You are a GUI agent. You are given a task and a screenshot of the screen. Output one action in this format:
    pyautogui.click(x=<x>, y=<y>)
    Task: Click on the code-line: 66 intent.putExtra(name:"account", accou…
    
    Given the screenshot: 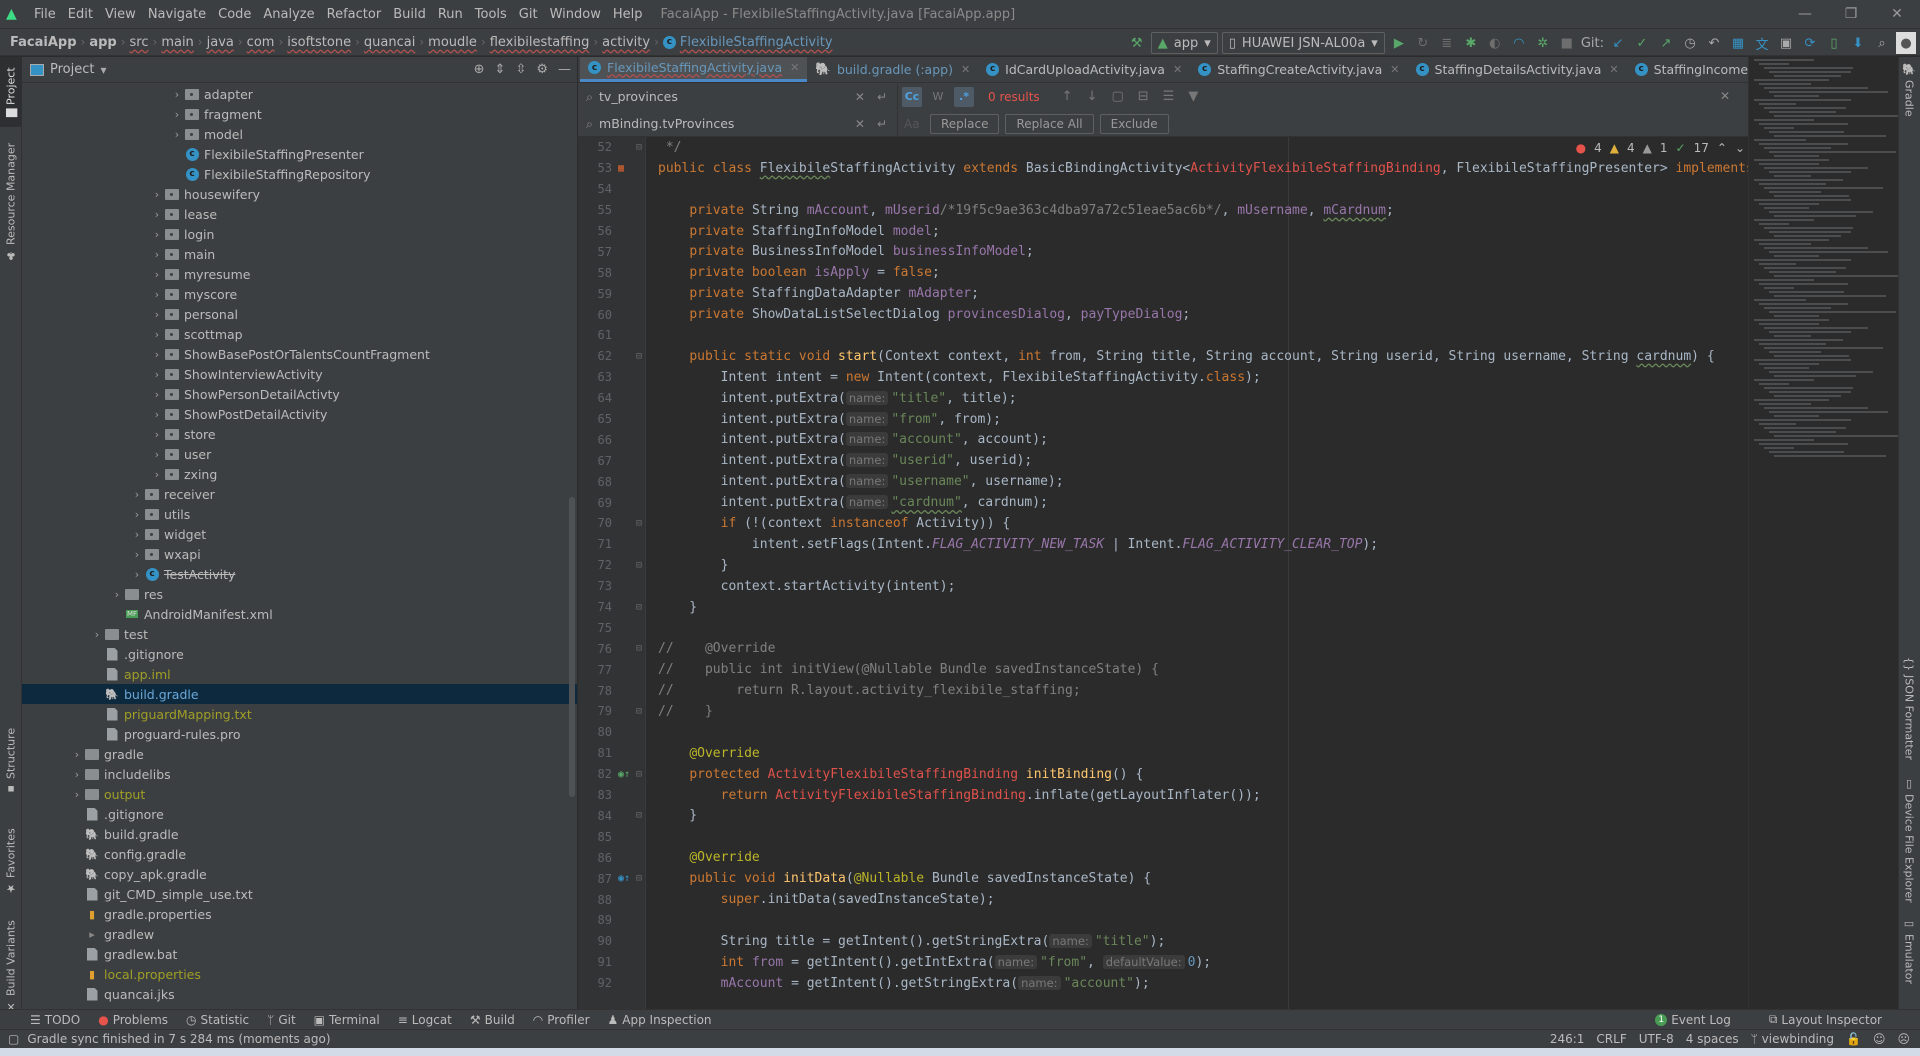 What is the action you would take?
    pyautogui.click(x=1249, y=439)
    